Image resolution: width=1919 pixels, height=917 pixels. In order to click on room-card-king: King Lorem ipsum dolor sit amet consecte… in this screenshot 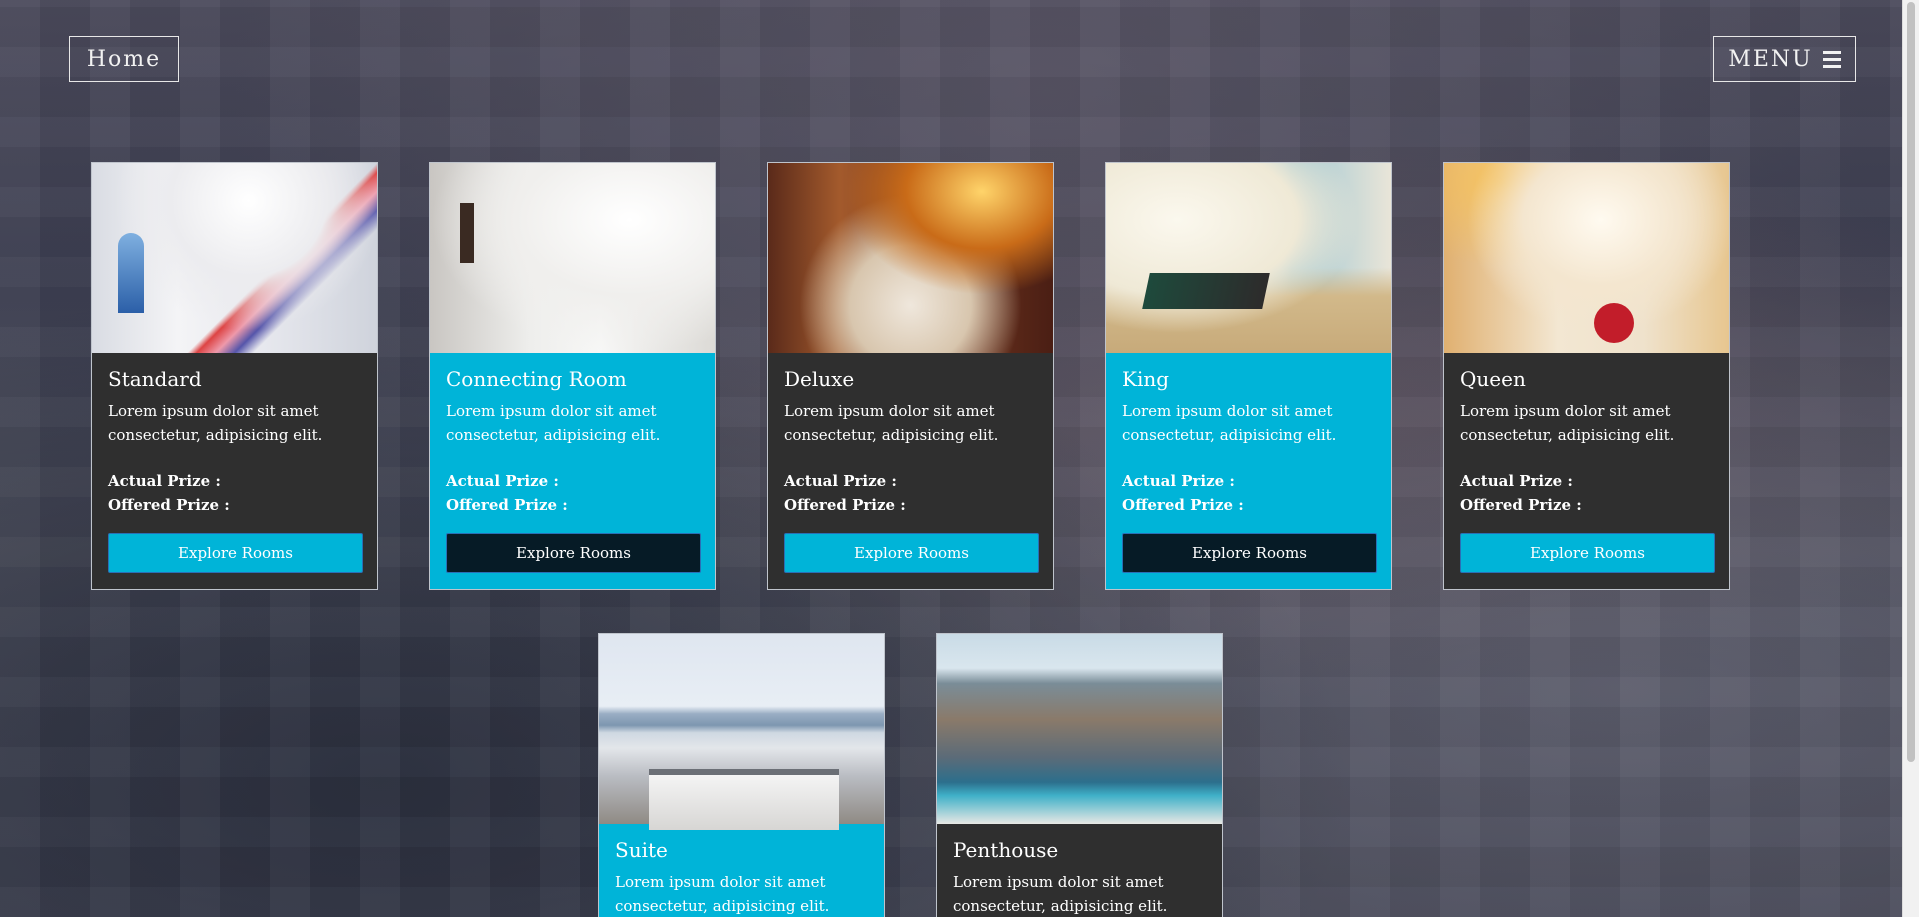, I will do `click(1248, 376)`.